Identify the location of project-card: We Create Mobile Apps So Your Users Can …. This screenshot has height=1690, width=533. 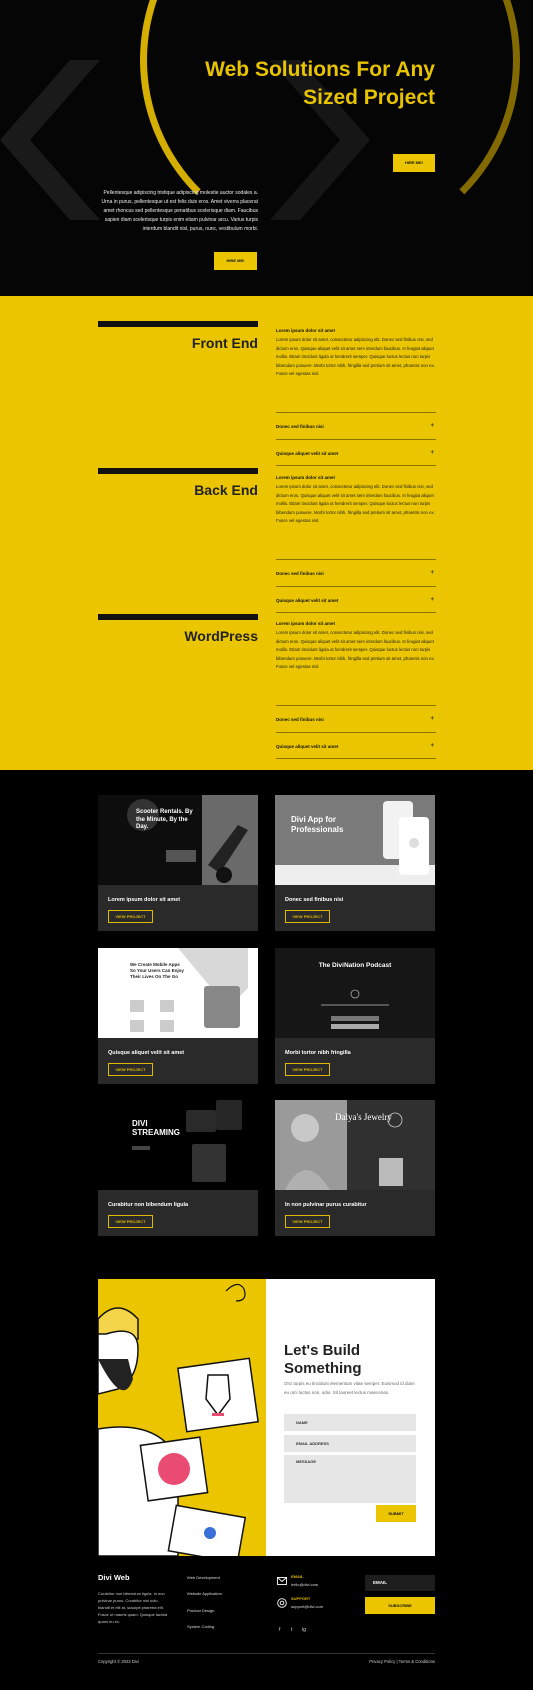
(178, 1016).